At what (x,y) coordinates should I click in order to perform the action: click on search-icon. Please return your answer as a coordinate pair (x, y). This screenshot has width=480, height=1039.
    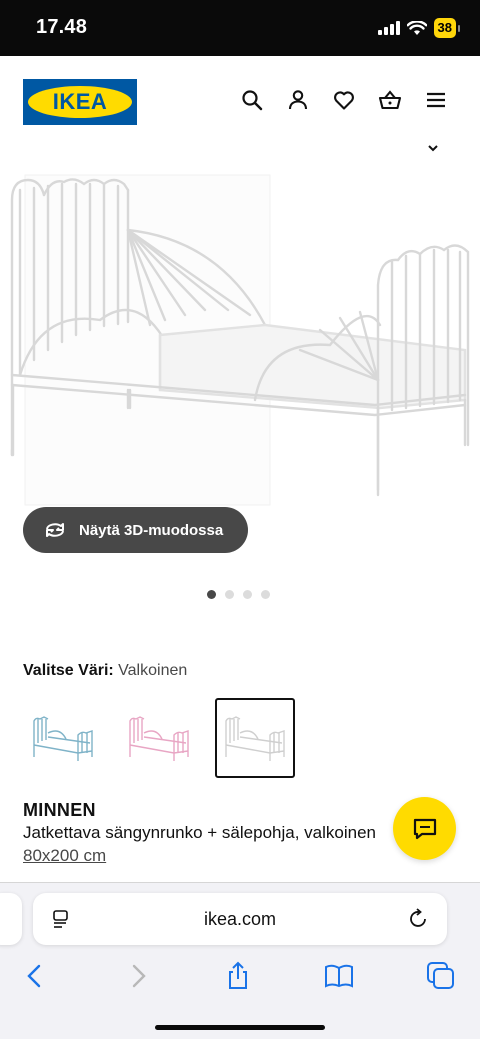
    Looking at the image, I should click on (252, 100).